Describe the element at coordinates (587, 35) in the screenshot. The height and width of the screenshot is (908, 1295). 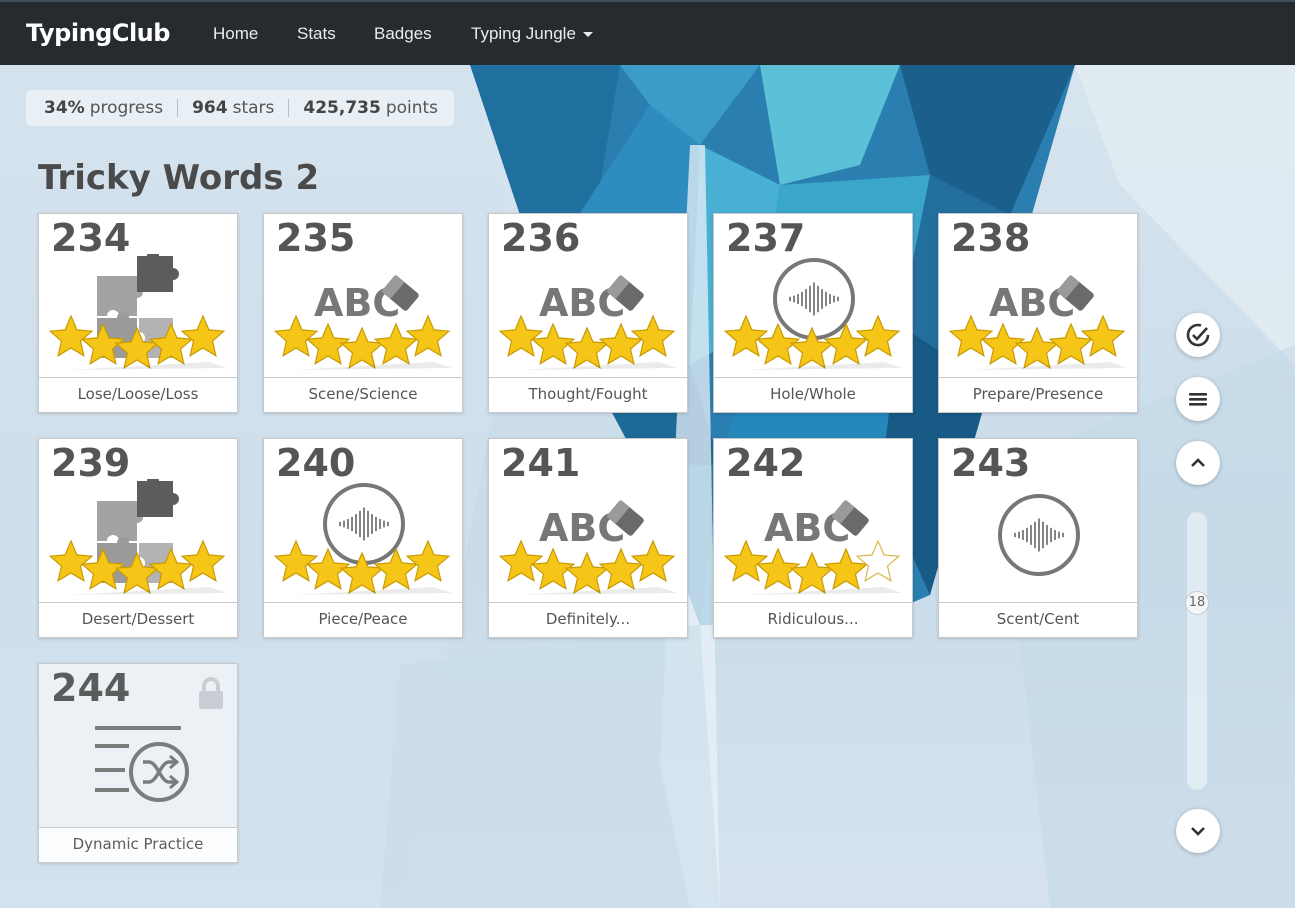
I see `caret-down-icon` at that location.